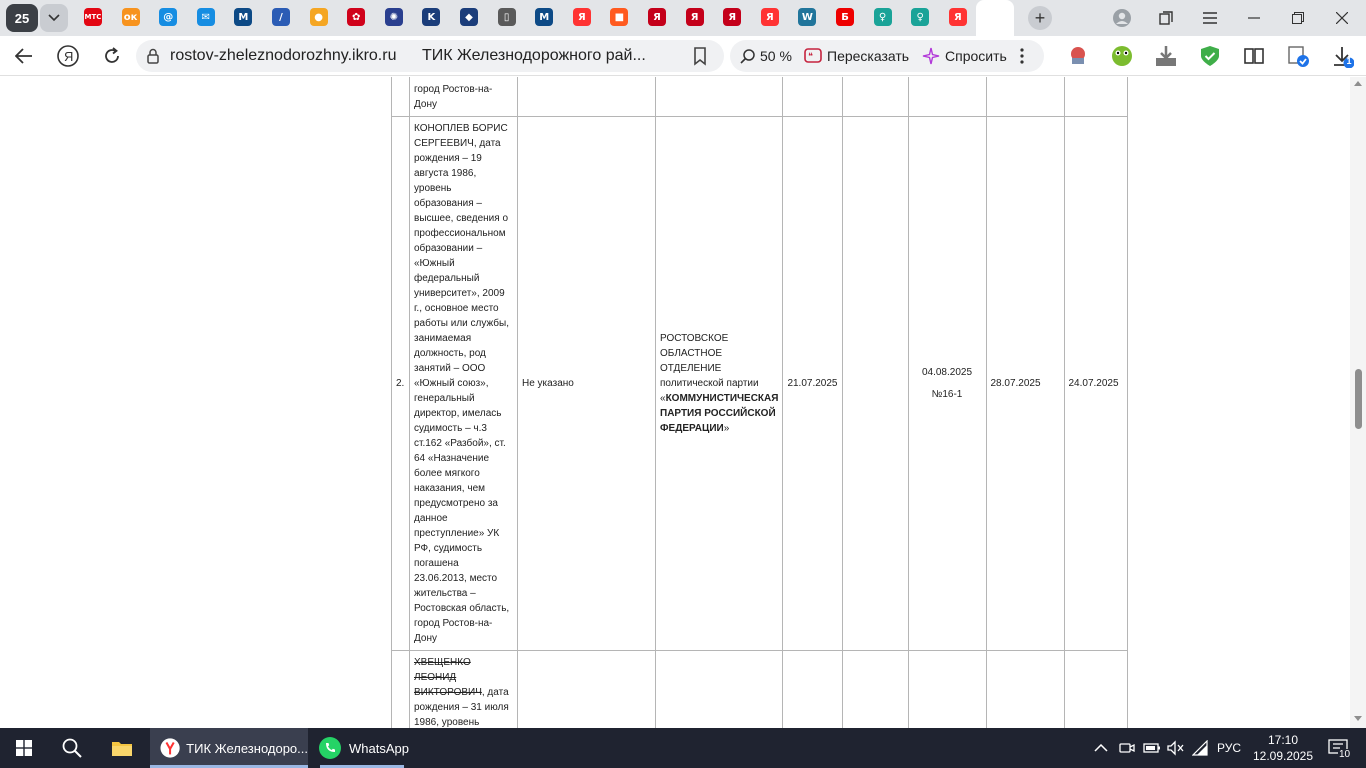 Image resolution: width=1366 pixels, height=768 pixels. What do you see at coordinates (776, 56) in the screenshot?
I see `zoom-level: 50 %` at bounding box center [776, 56].